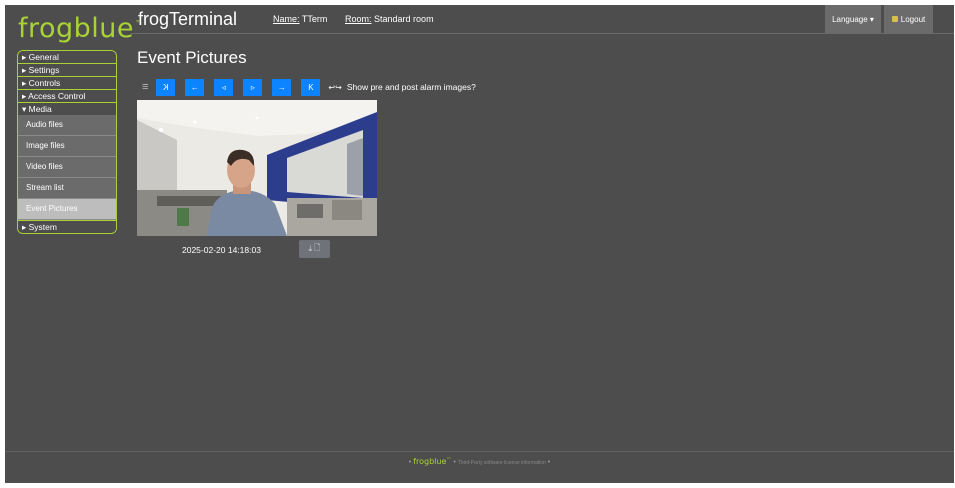 The height and width of the screenshot is (488, 955). I want to click on footer-tm: ™, so click(449, 460).